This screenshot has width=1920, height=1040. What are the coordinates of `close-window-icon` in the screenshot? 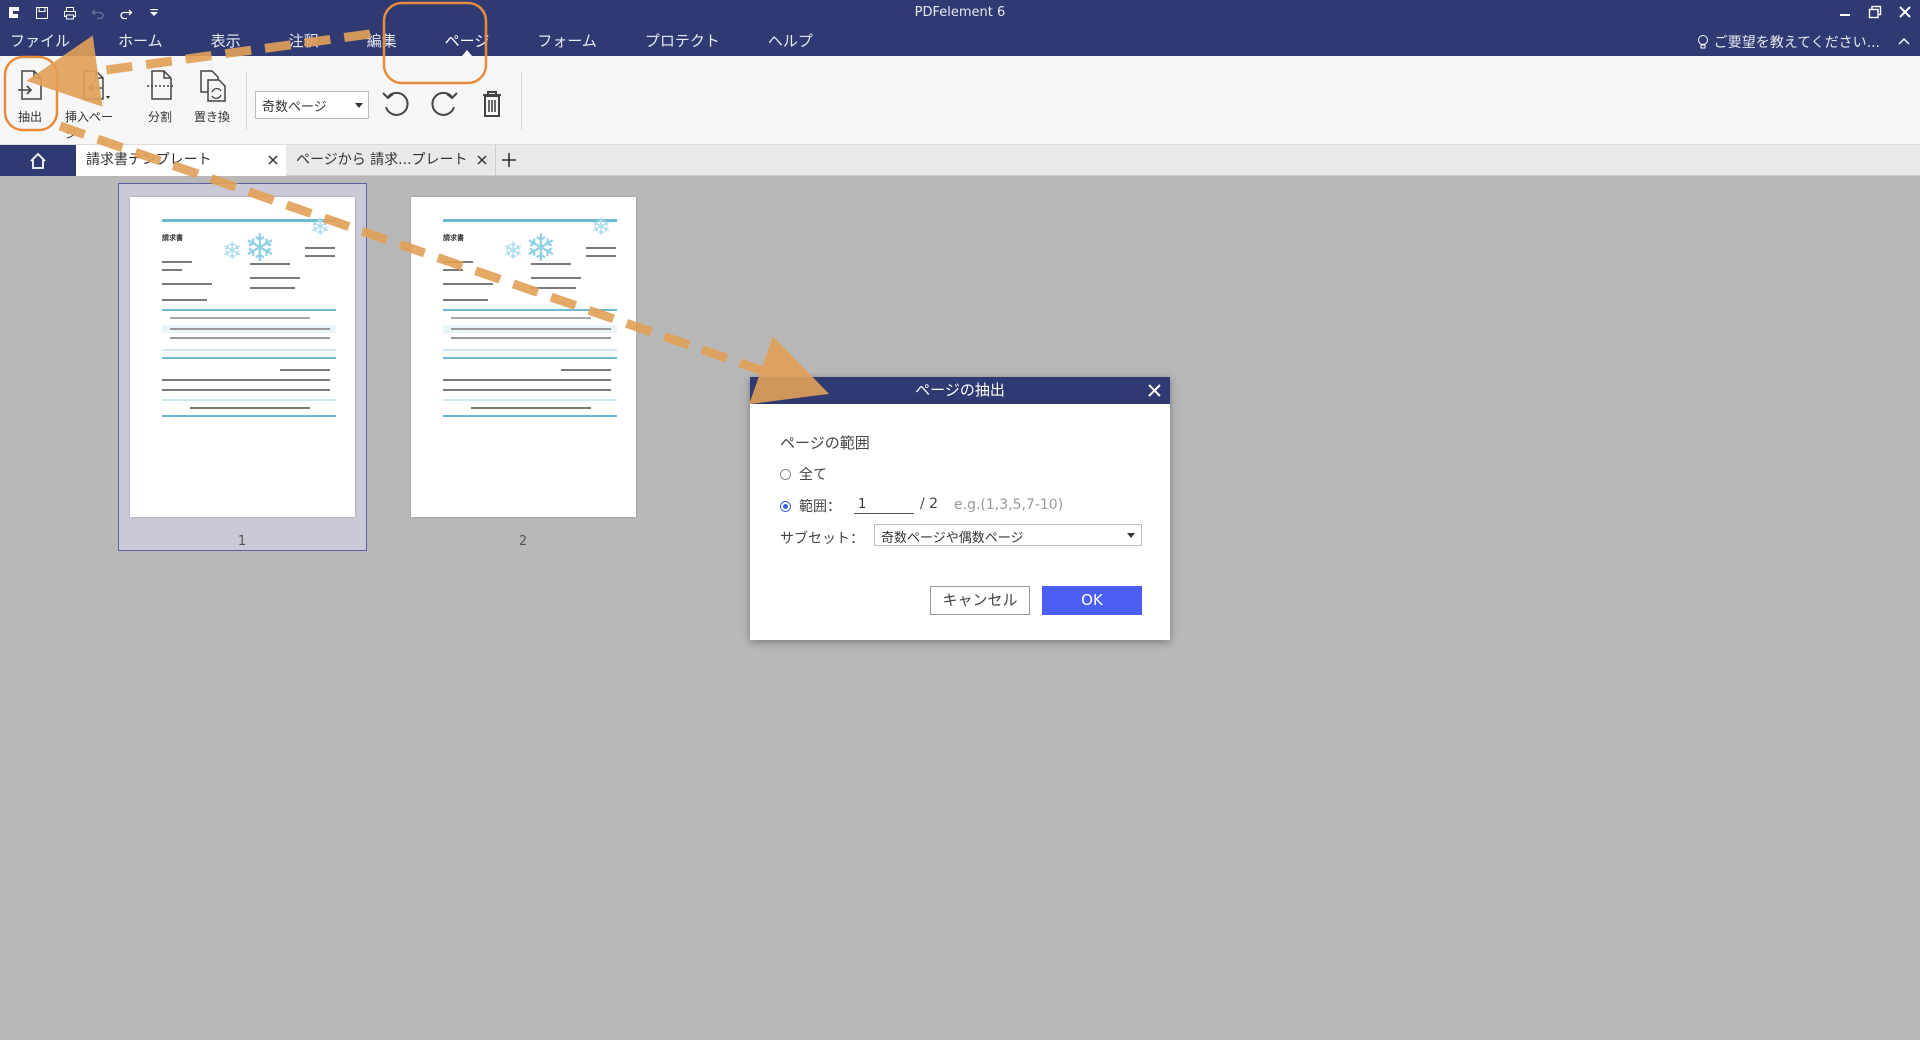 It's located at (1905, 12).